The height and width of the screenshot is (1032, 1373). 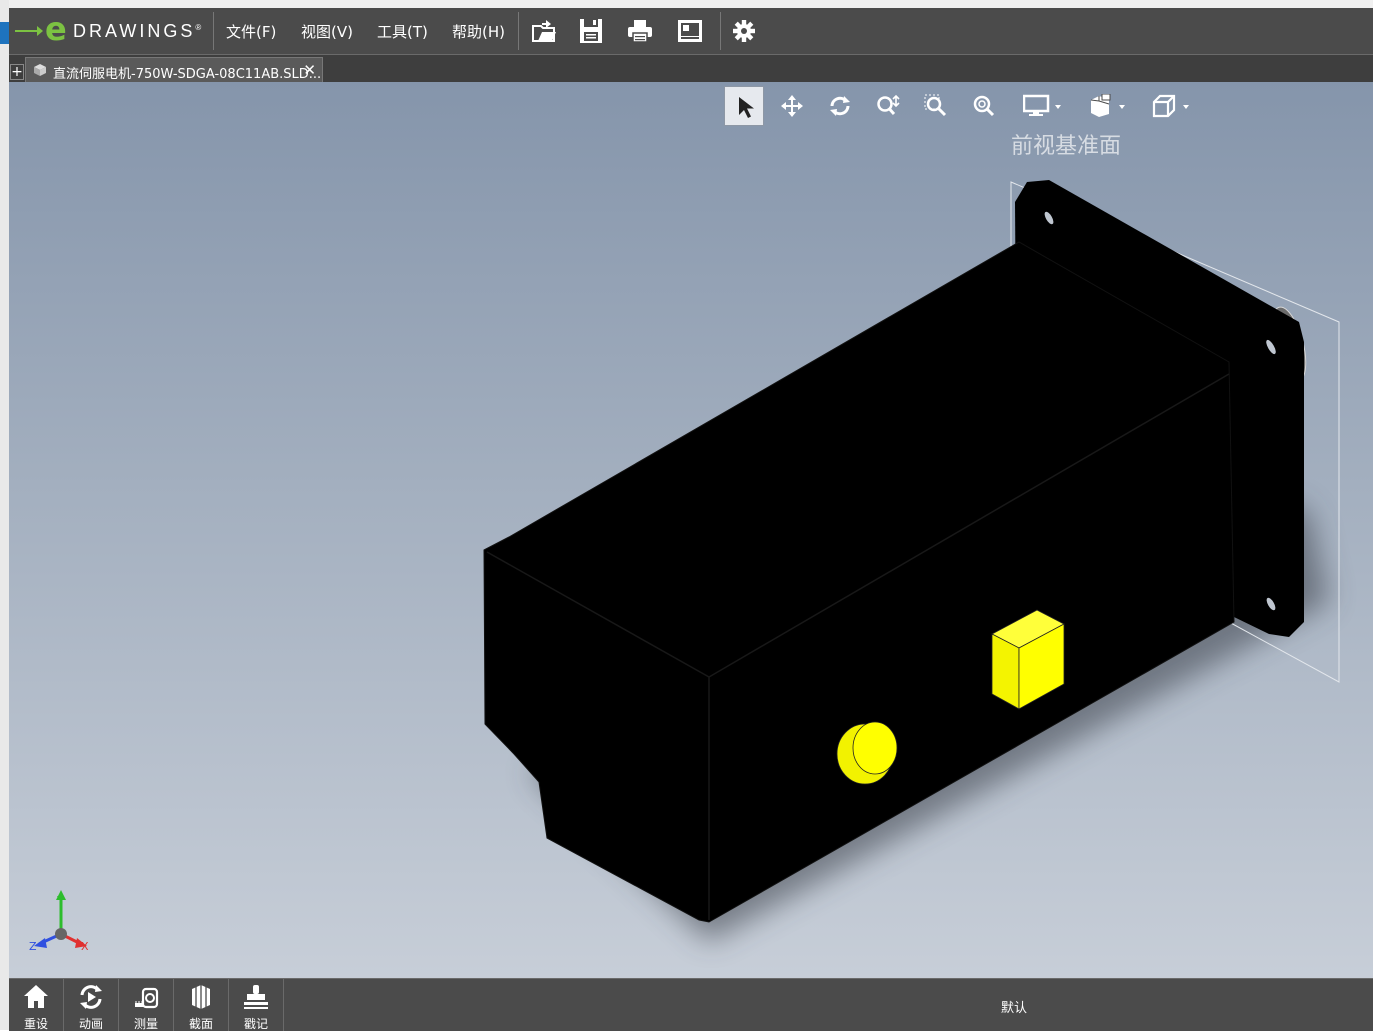 What do you see at coordinates (1108, 106) in the screenshot?
I see `view-orientation-icon` at bounding box center [1108, 106].